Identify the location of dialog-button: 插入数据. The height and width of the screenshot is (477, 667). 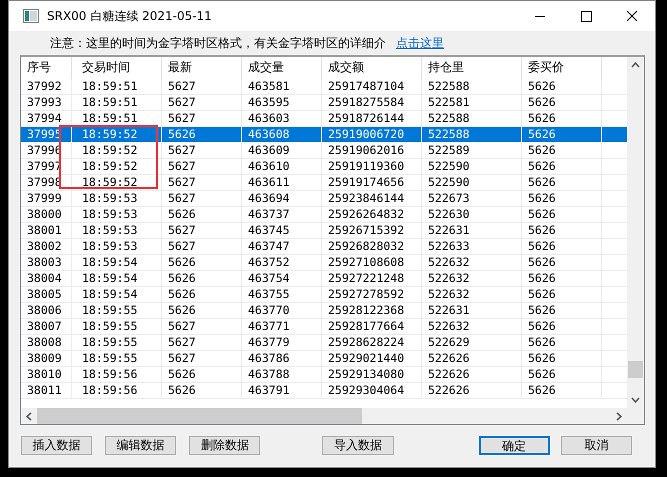
(56, 445).